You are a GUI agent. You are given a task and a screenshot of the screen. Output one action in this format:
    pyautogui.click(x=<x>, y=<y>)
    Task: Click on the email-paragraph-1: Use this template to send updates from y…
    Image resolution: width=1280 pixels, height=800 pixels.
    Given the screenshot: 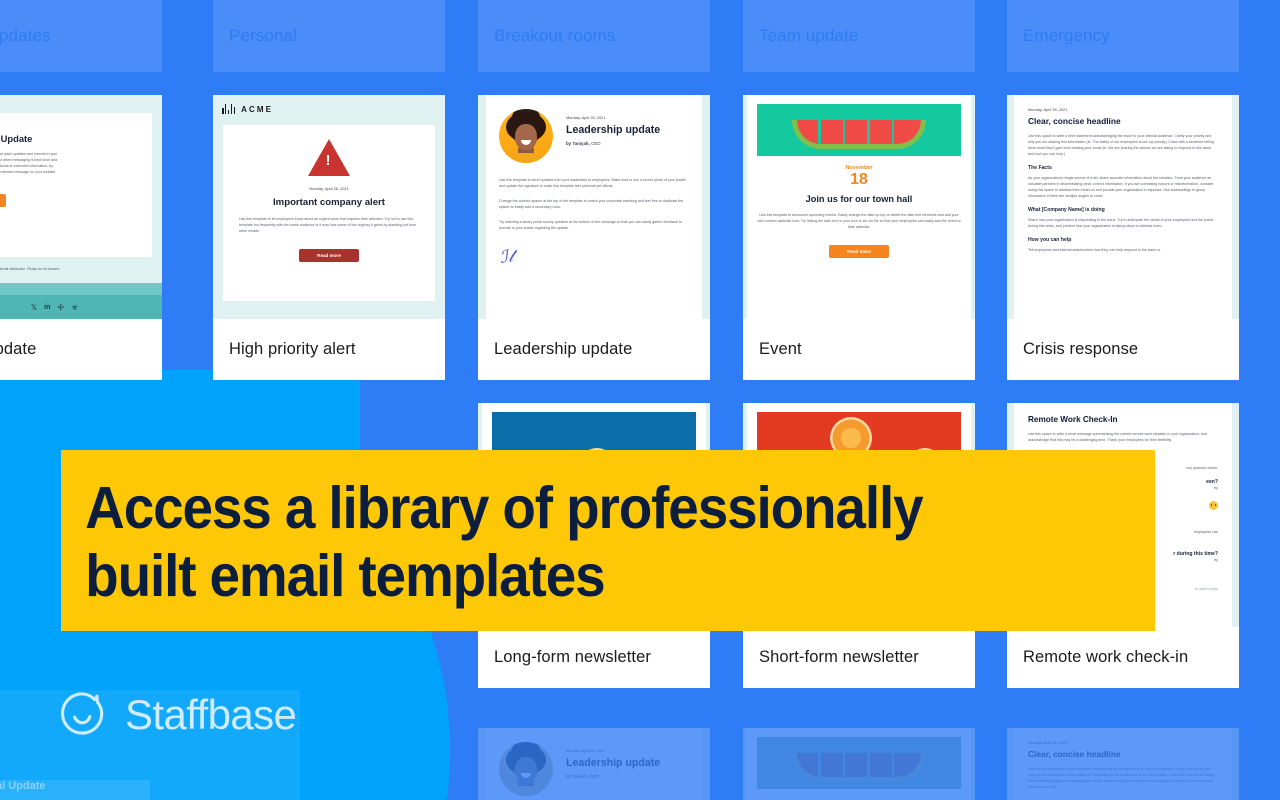 What is the action you would take?
    pyautogui.click(x=592, y=183)
    